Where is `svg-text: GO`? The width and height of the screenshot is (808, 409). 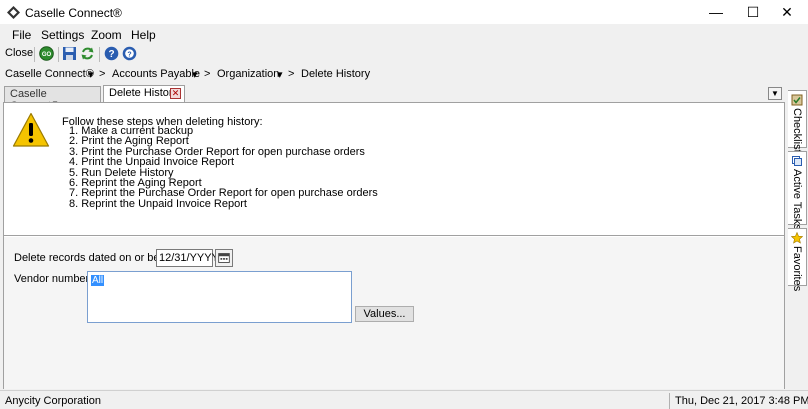 svg-text: GO is located at coordinates (47, 55).